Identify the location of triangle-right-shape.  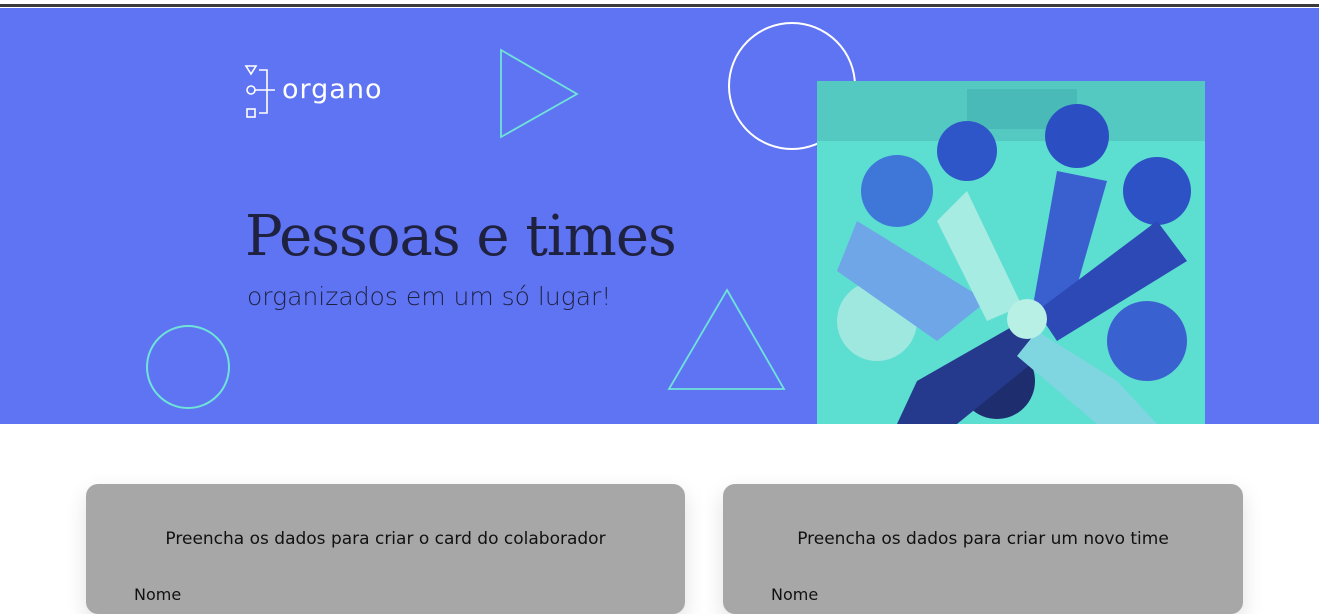
(539, 93).